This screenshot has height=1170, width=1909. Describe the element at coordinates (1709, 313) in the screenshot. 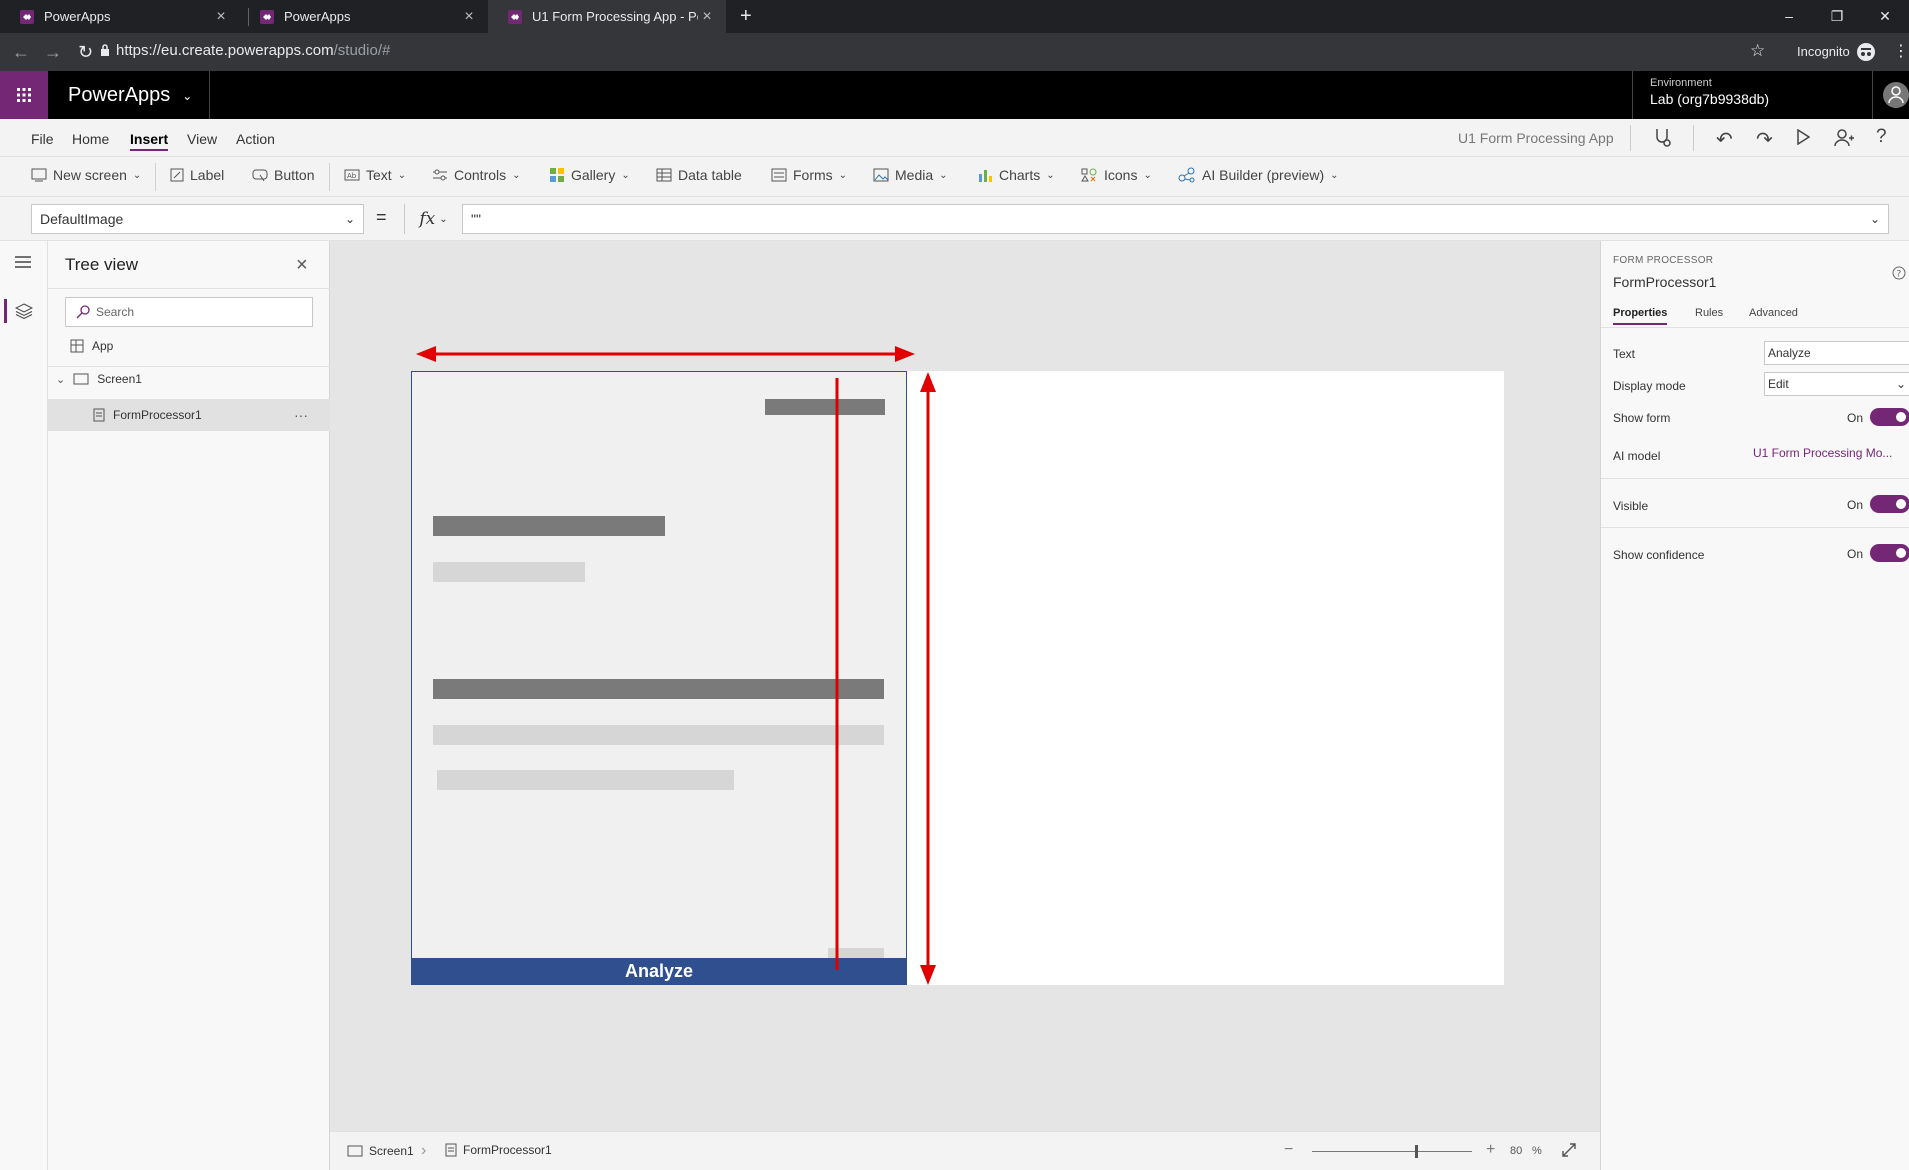

I see `tab-rules: Rules` at that location.